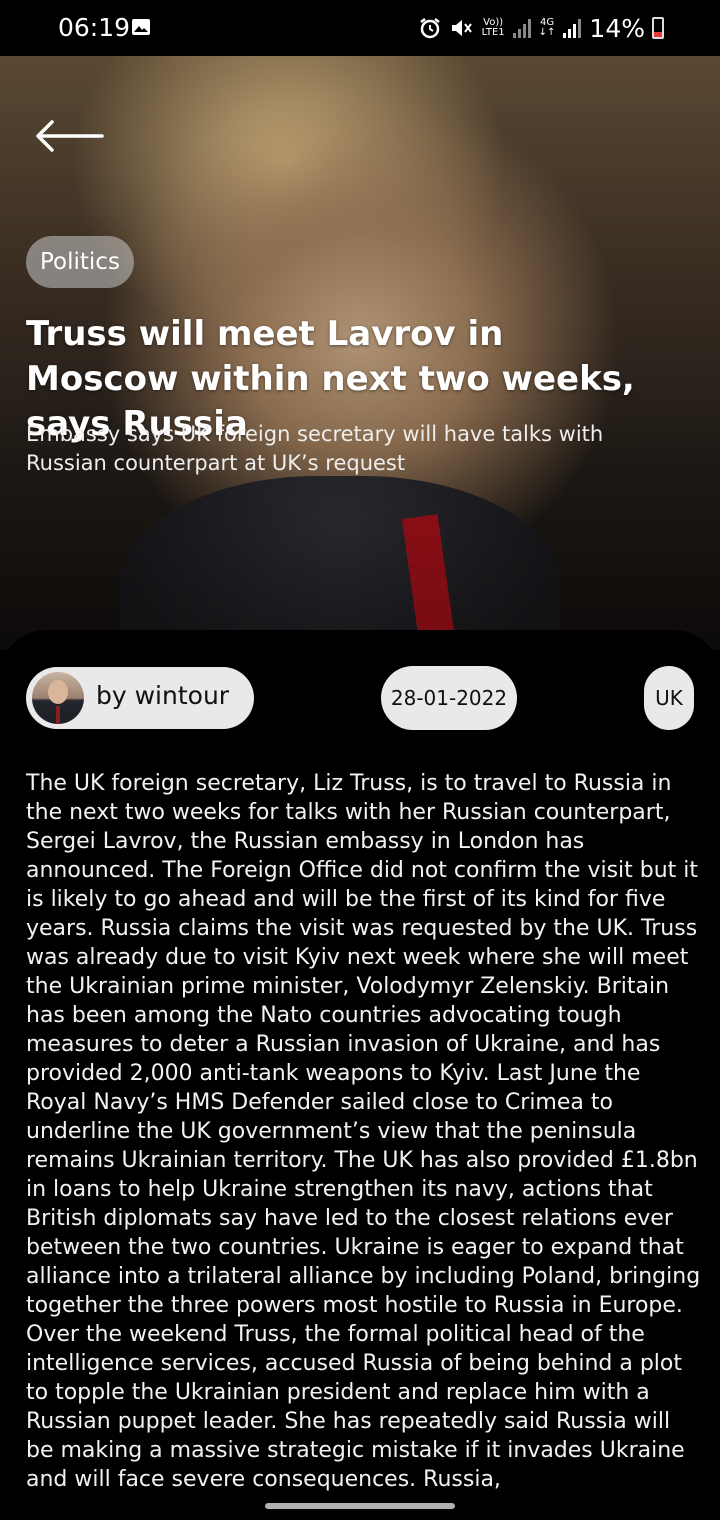 This screenshot has width=720, height=1520. I want to click on alarm-icon, so click(429, 28).